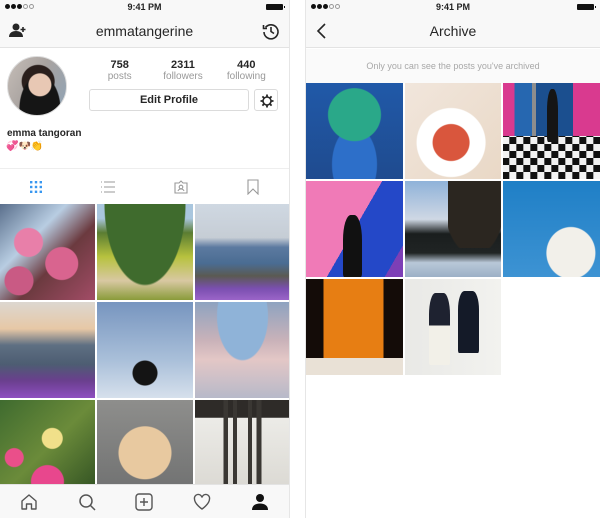  I want to click on tab-activity, so click(202, 501).